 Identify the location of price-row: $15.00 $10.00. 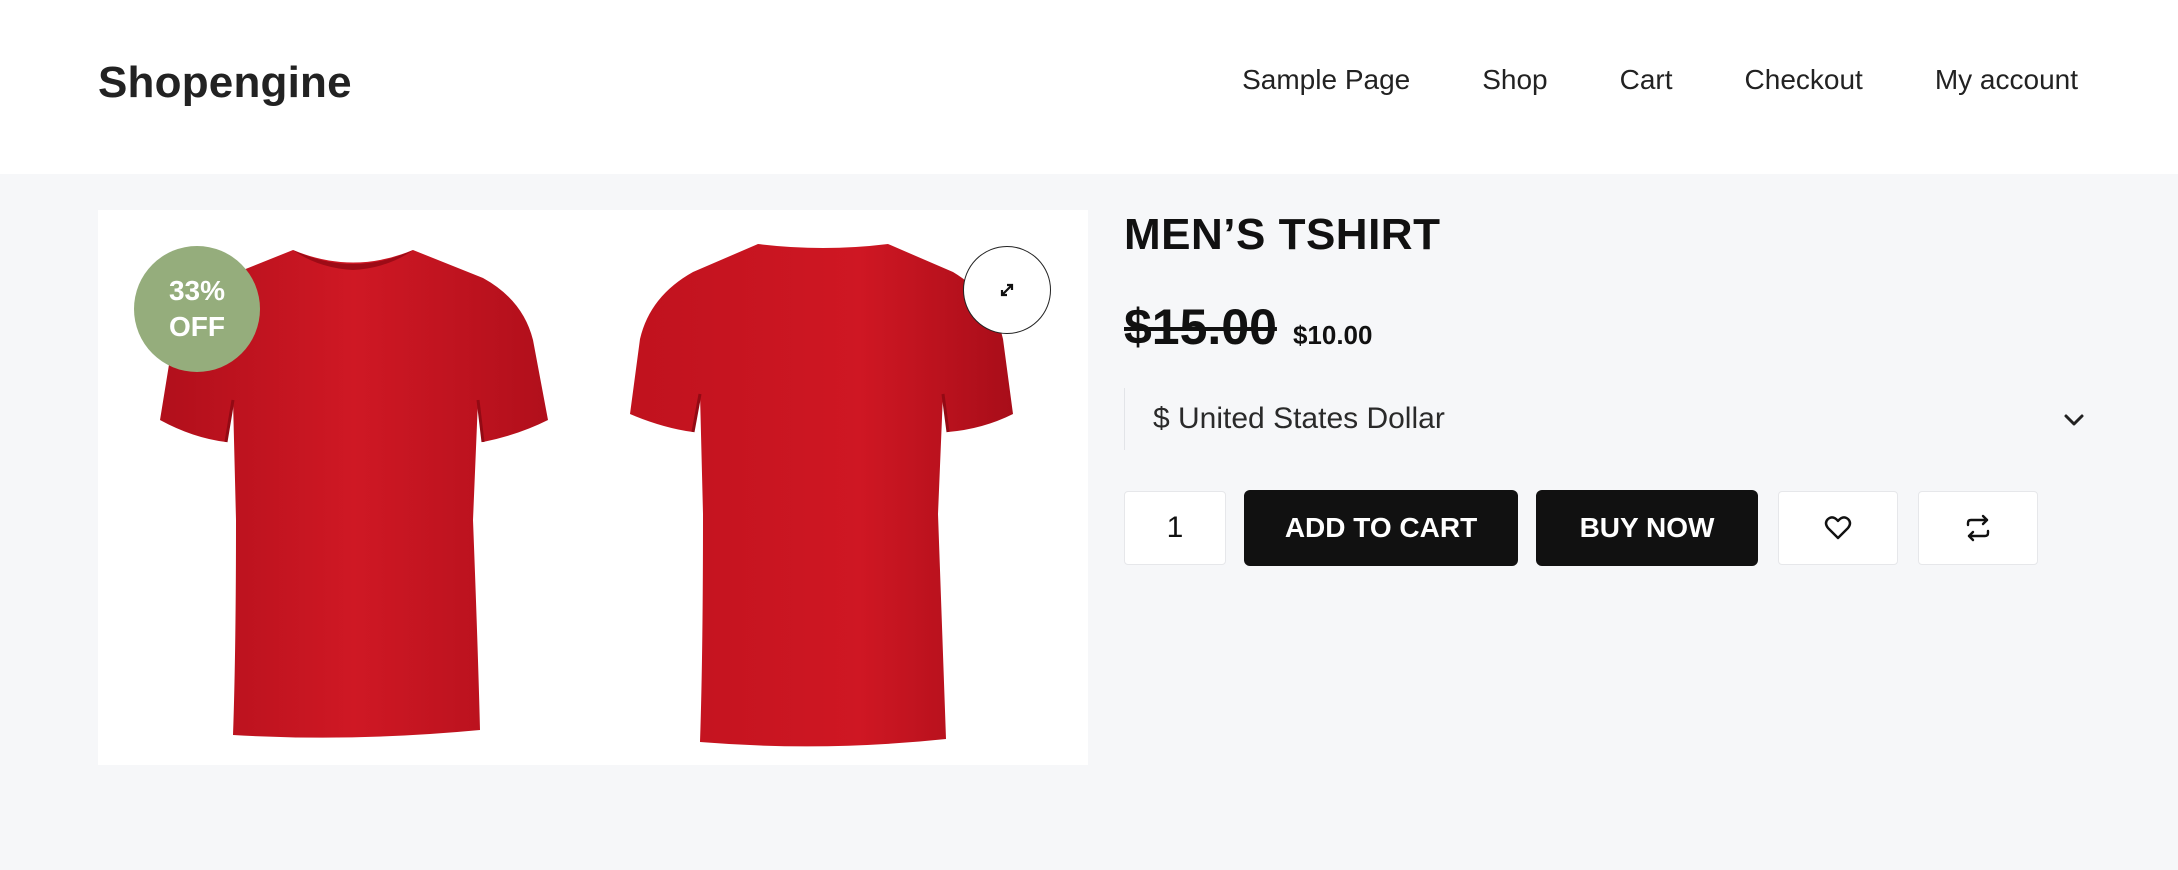
(1609, 327).